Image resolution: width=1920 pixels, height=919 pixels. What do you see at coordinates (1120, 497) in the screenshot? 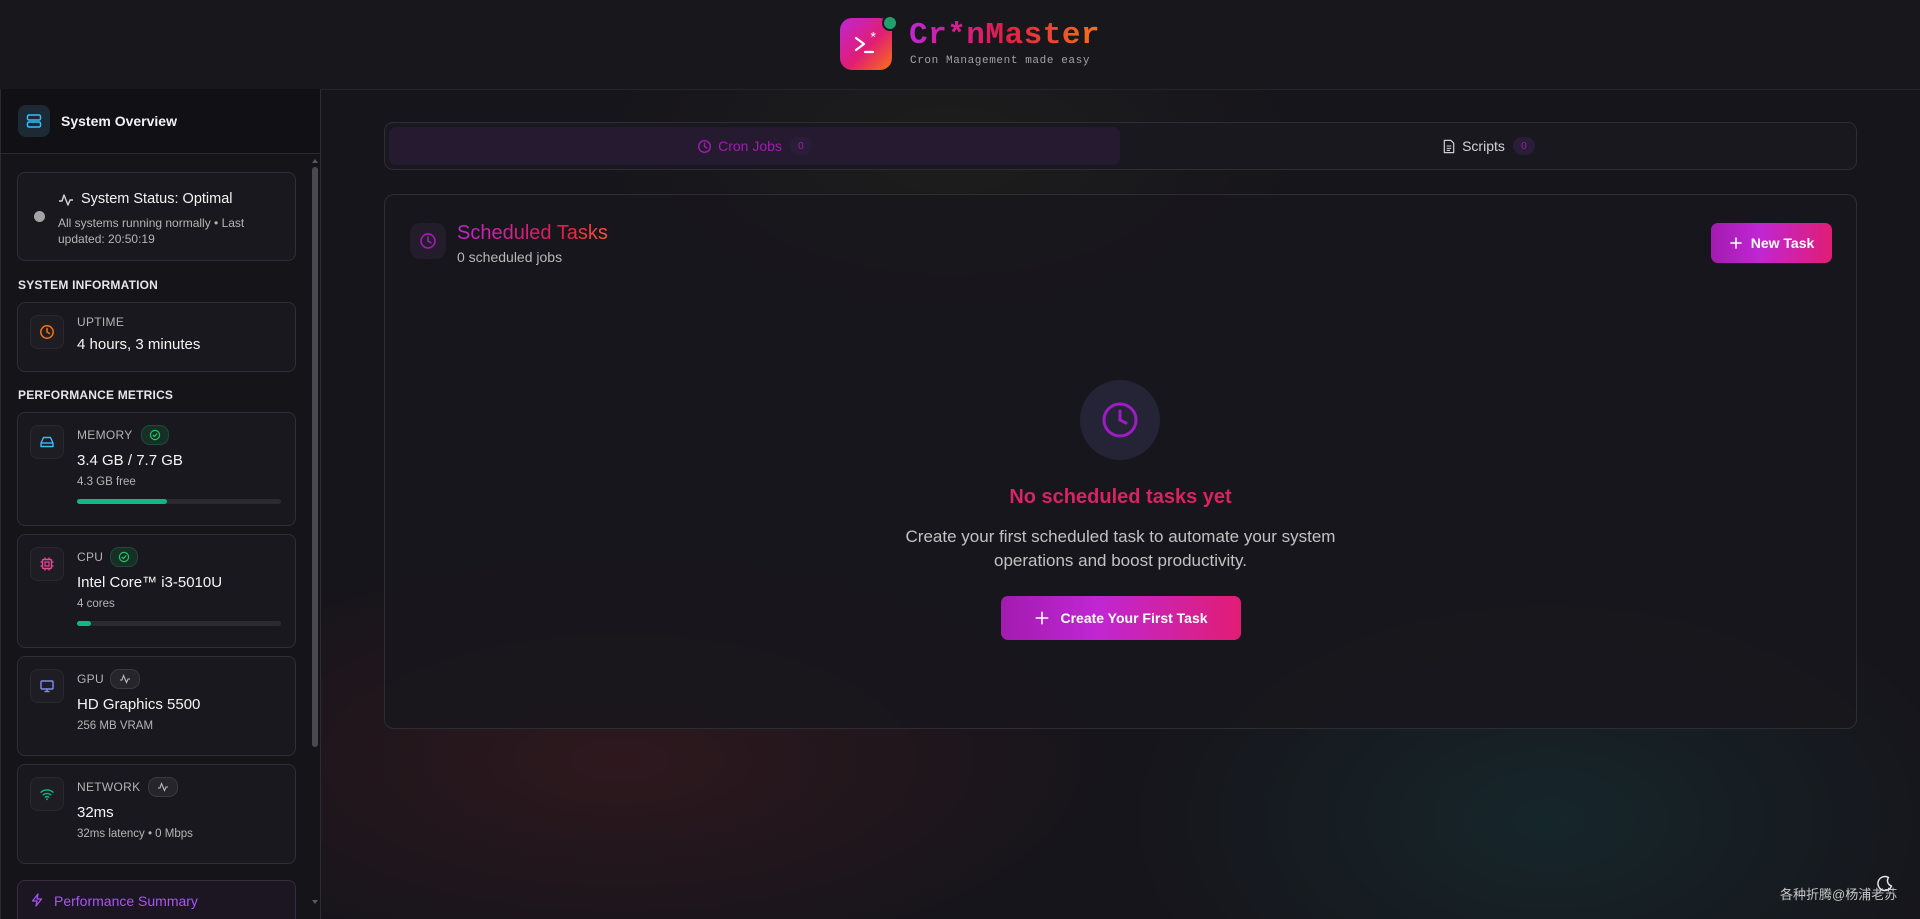
I see `empty-state-title: No scheduled tasks yet` at bounding box center [1120, 497].